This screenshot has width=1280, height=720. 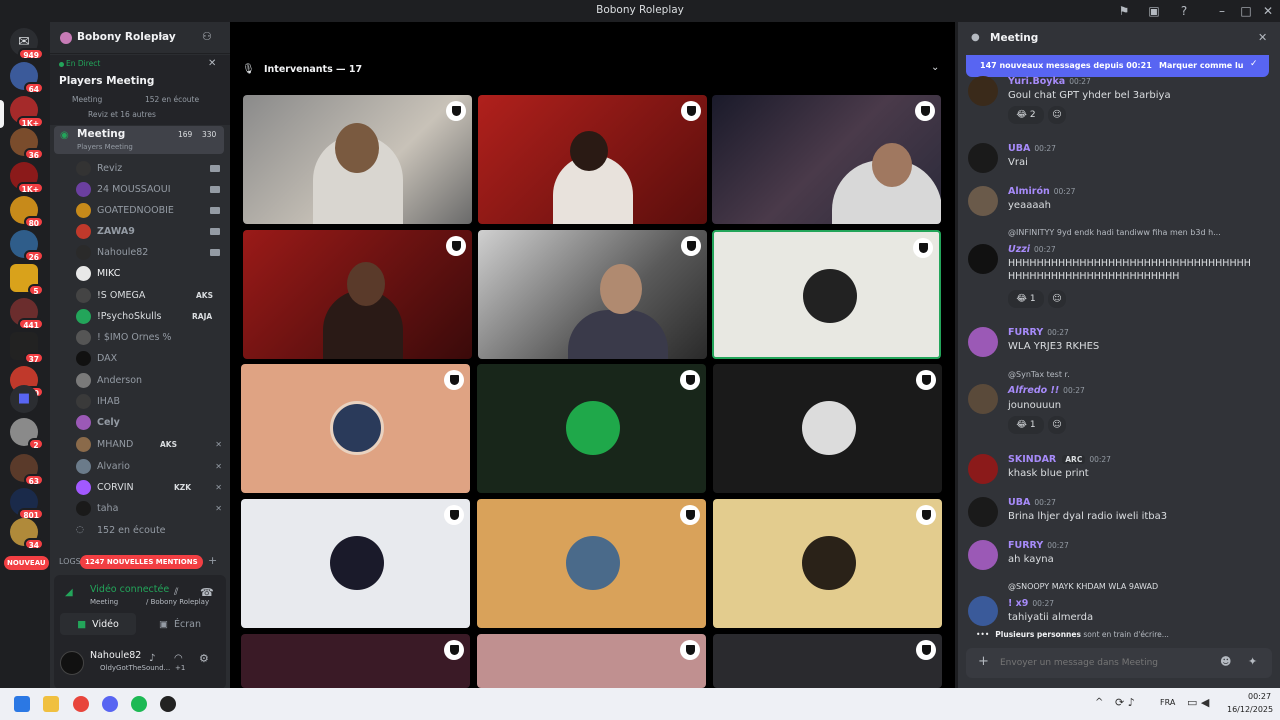 I want to click on add-attachment-icon: +, so click(x=983, y=661).